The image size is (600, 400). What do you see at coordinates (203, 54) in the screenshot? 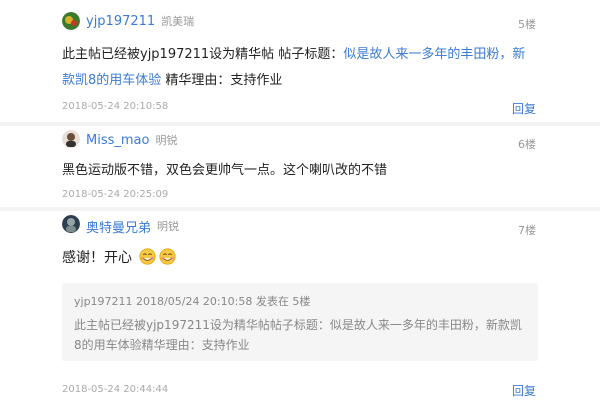
I see `content-text: 此主帖已经被yjp197211设为精华帖 帖子标题：` at bounding box center [203, 54].